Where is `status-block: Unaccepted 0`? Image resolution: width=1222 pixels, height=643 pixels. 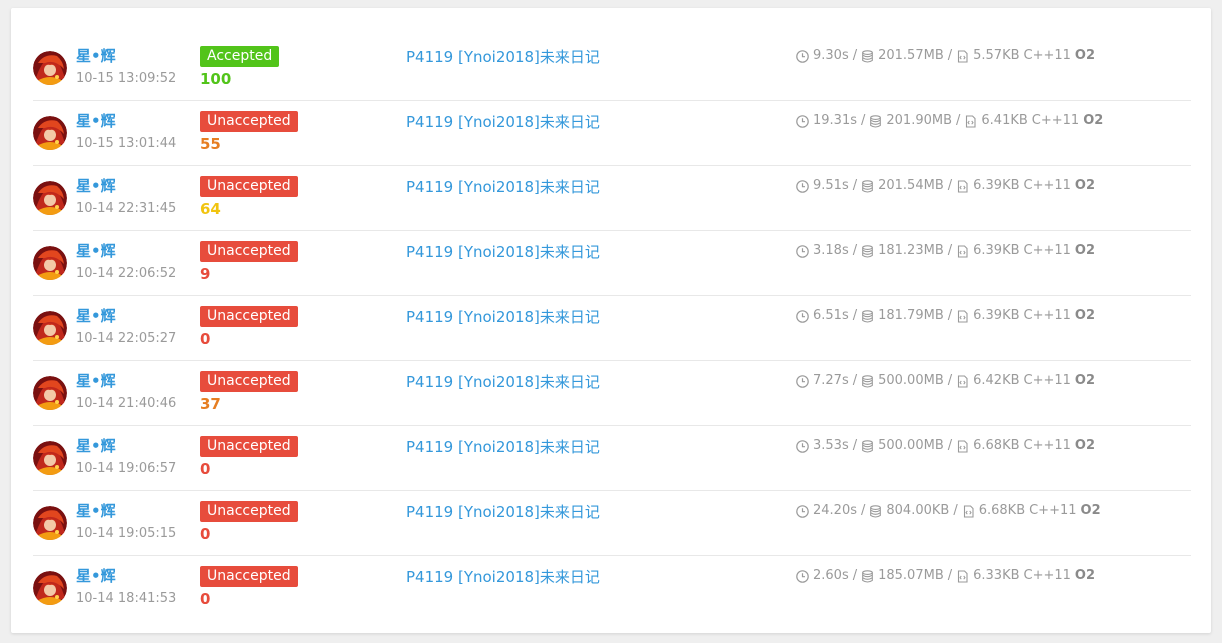 status-block: Unaccepted 0 is located at coordinates (249, 457).